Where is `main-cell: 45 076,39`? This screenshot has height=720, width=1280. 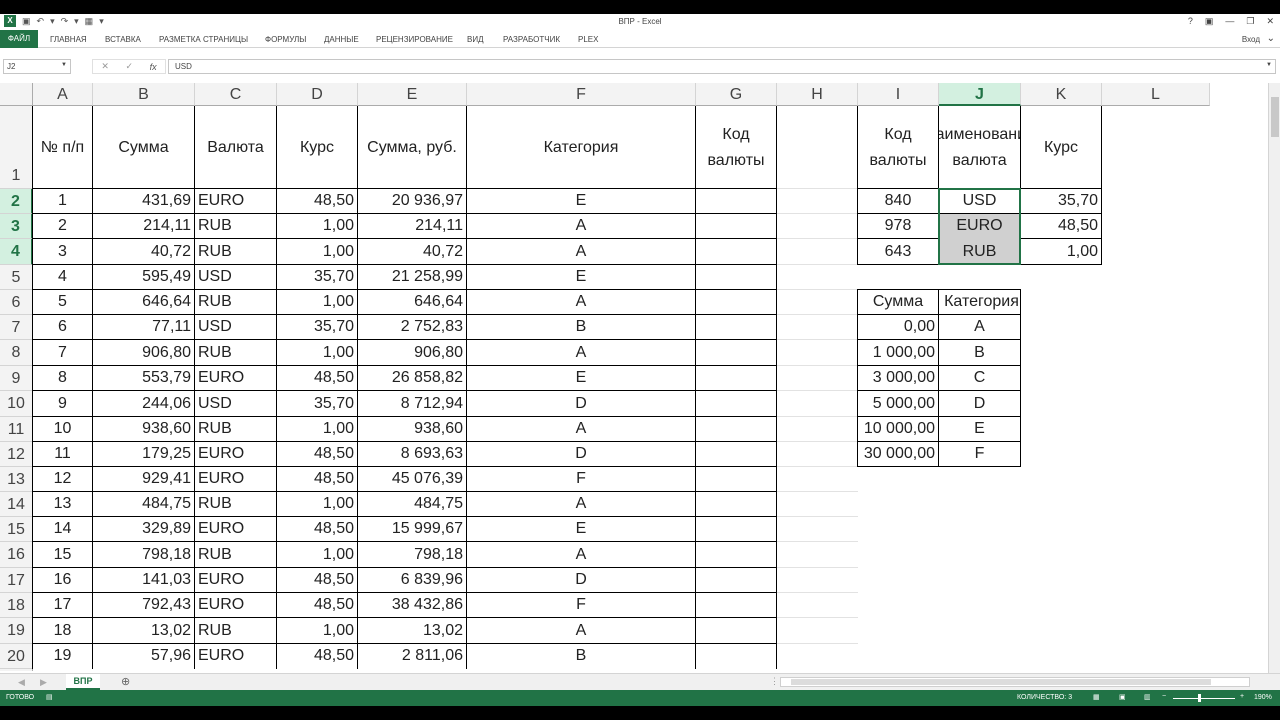
main-cell: 45 076,39 is located at coordinates (412, 479).